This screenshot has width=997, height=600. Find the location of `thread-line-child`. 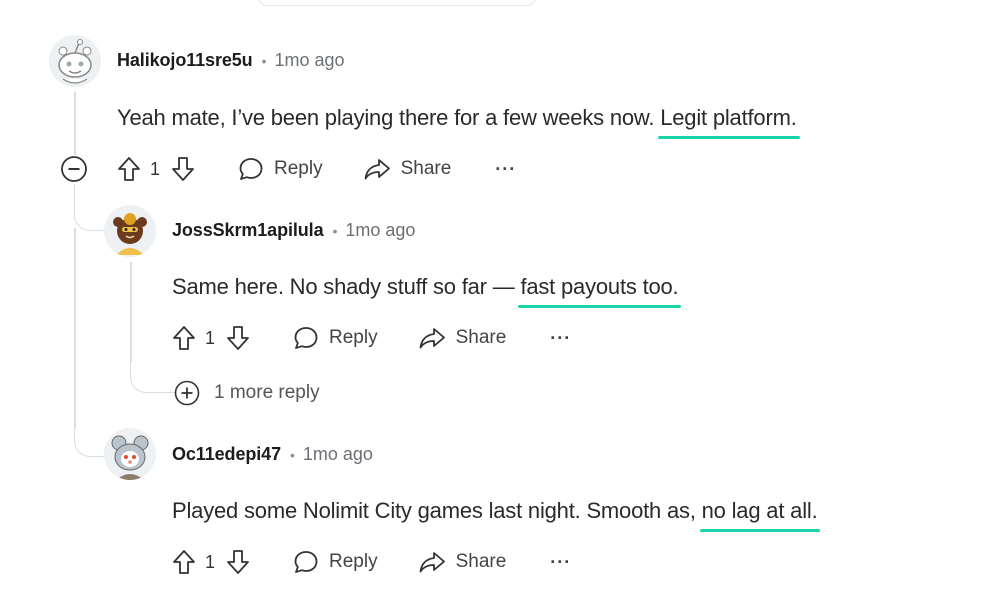

thread-line-child is located at coordinates (131, 312).